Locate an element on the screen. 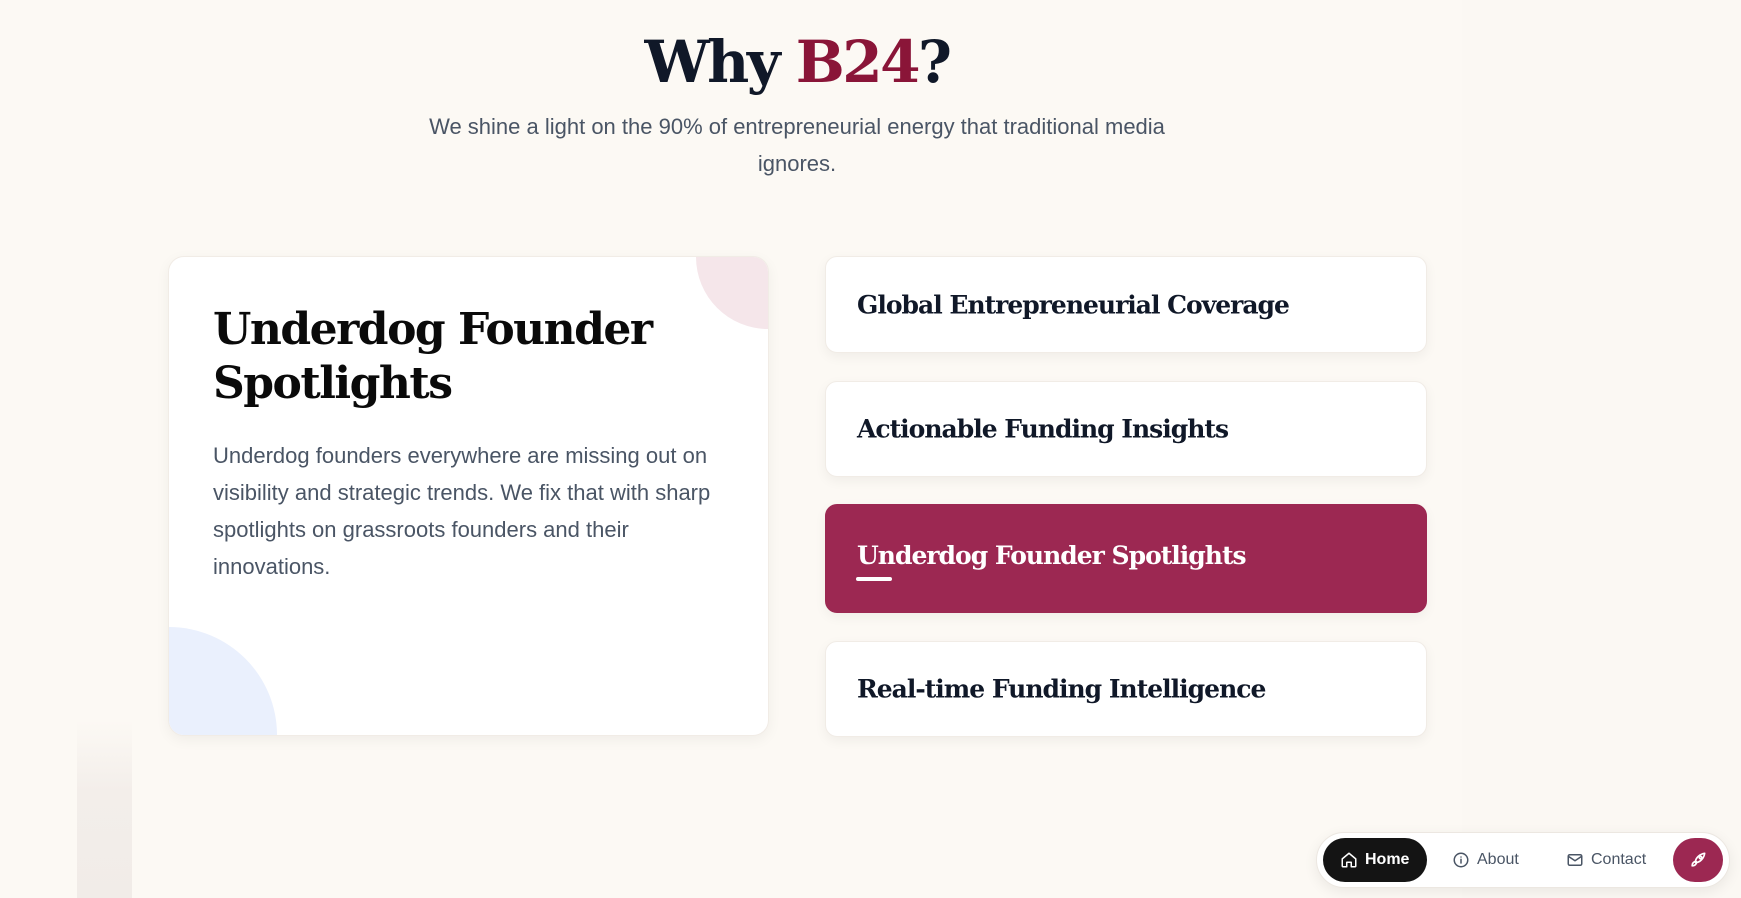 This screenshot has height=898, width=1741. feature-tab-label: Global Entrepreneurial Coverage is located at coordinates (1073, 304).